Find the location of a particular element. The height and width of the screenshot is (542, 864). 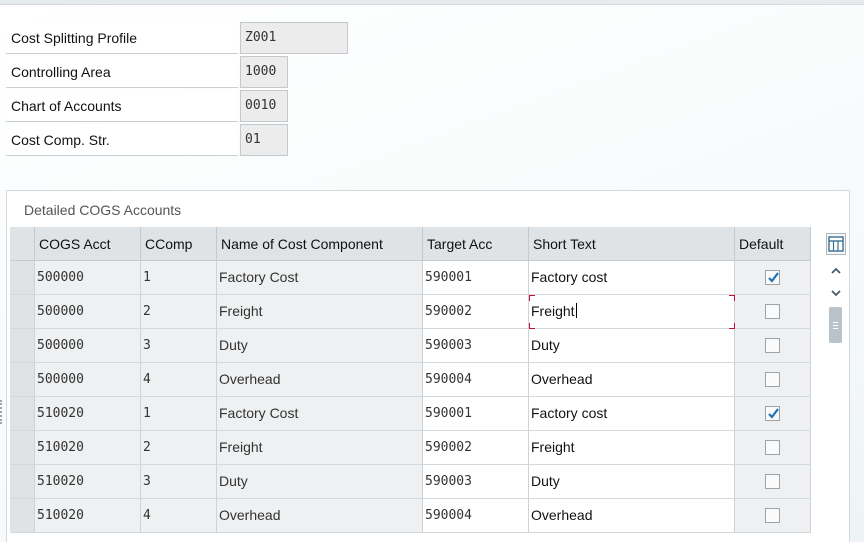

splitter-handle is located at coordinates (1, 412).